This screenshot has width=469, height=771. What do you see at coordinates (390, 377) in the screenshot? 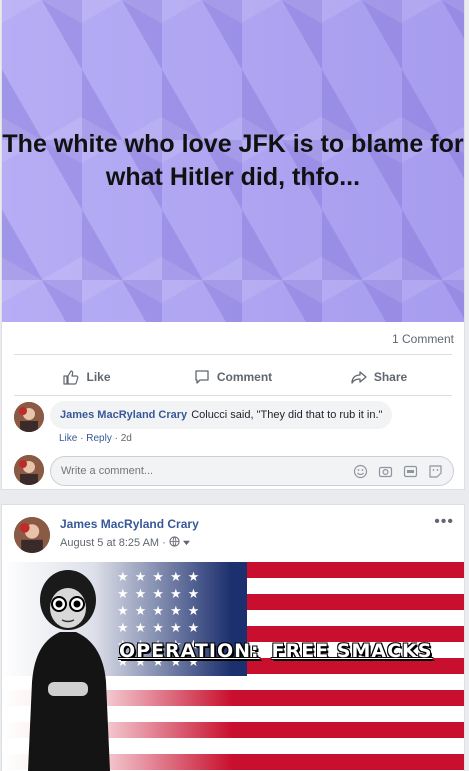
I see `share-label: Share` at bounding box center [390, 377].